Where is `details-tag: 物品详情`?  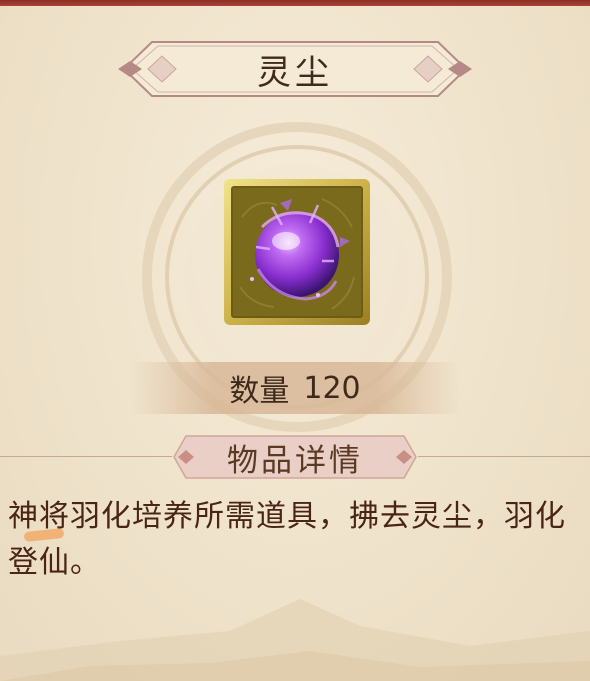 details-tag: 物品详情 is located at coordinates (295, 457).